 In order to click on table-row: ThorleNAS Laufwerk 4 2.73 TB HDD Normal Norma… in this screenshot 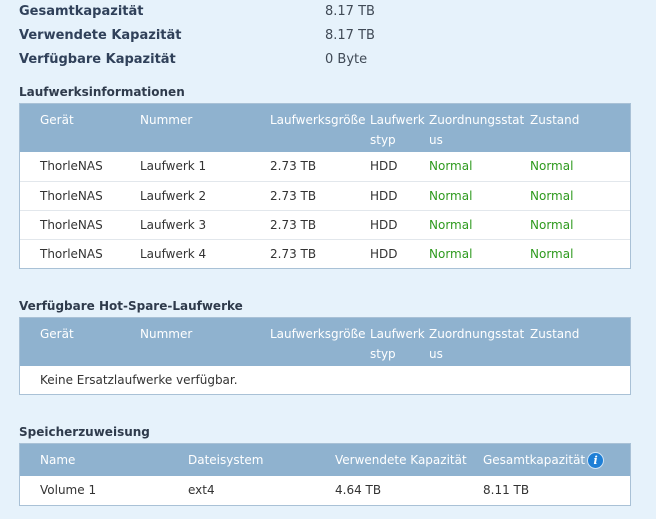, I will do `click(325, 253)`.